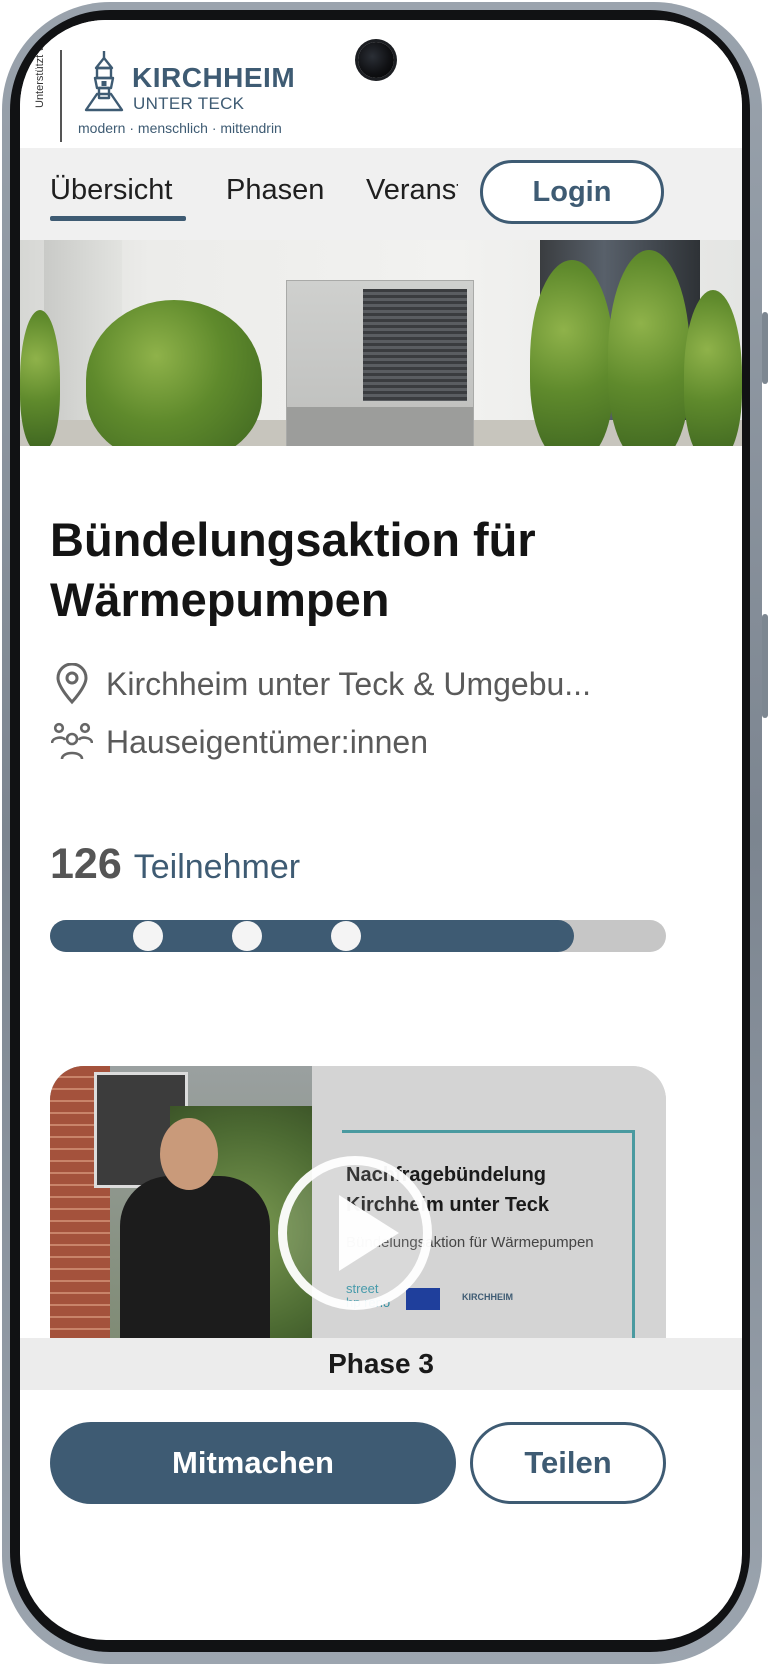  What do you see at coordinates (180, 128) in the screenshot?
I see `brand-tagline: modern · menschlich · mittendrin` at bounding box center [180, 128].